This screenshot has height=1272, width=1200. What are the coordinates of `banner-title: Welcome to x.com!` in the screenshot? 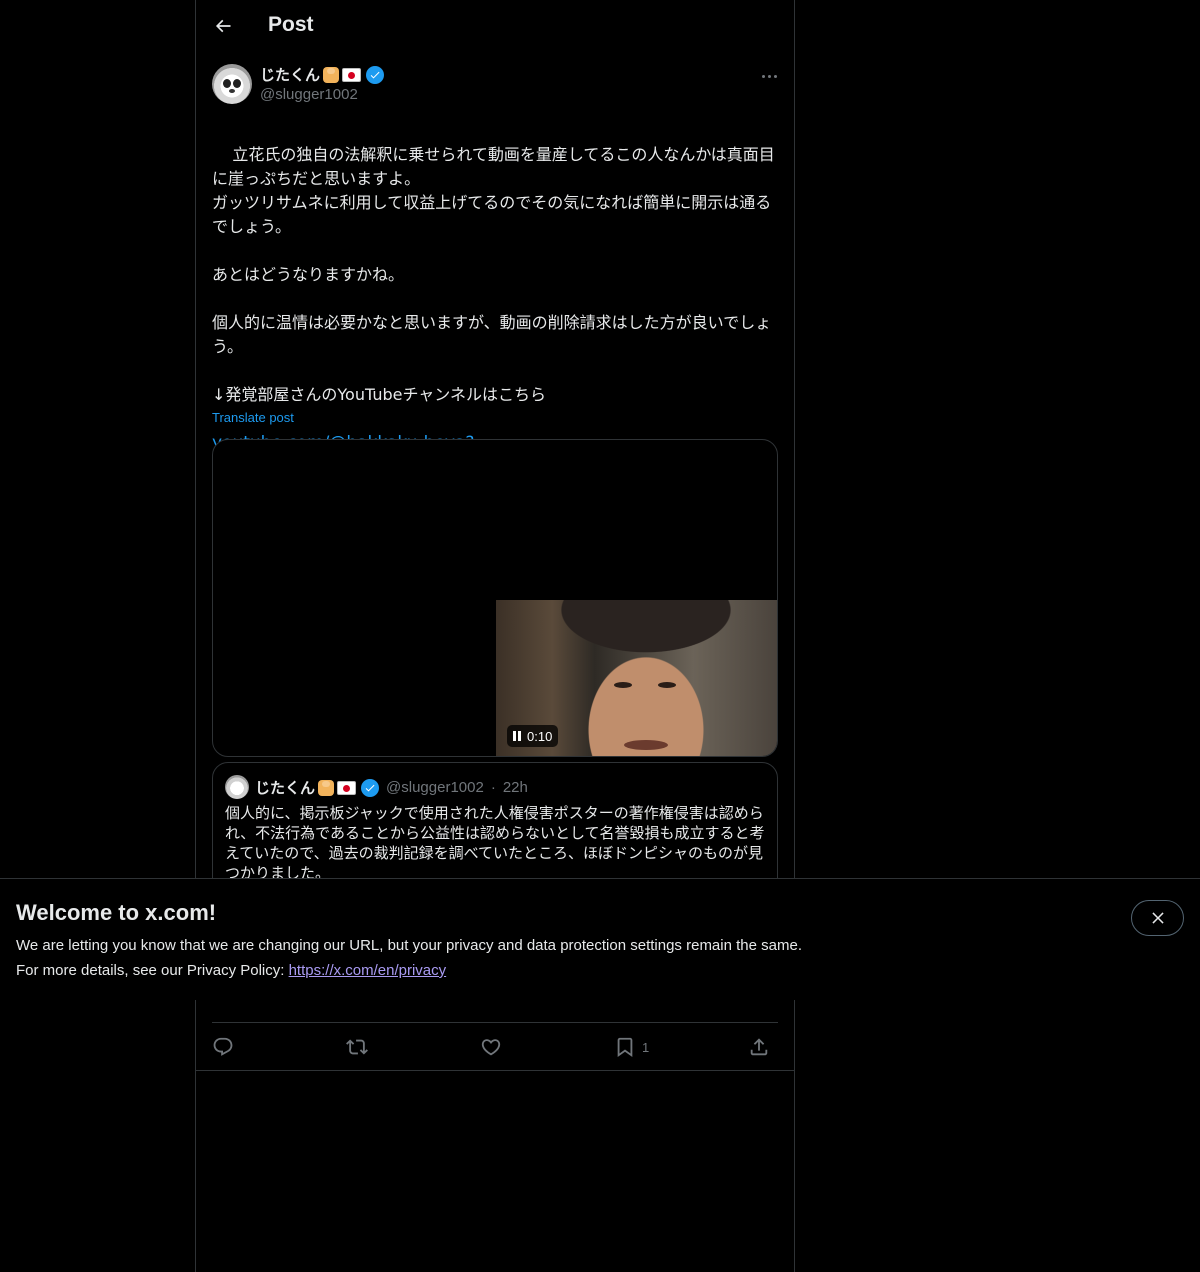 It's located at (116, 912).